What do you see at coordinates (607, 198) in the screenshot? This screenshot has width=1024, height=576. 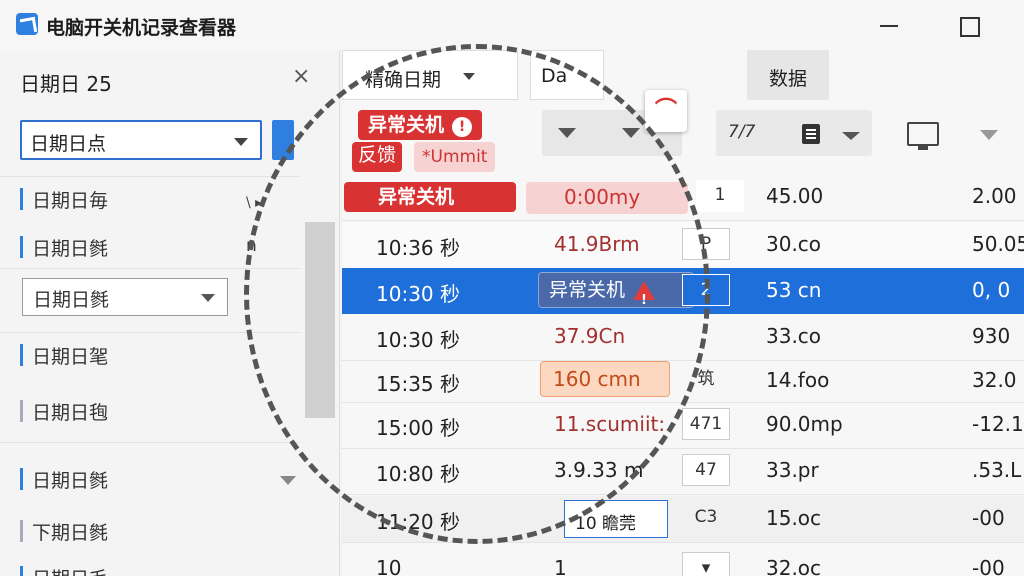 I see `value-chip: 0:00my` at bounding box center [607, 198].